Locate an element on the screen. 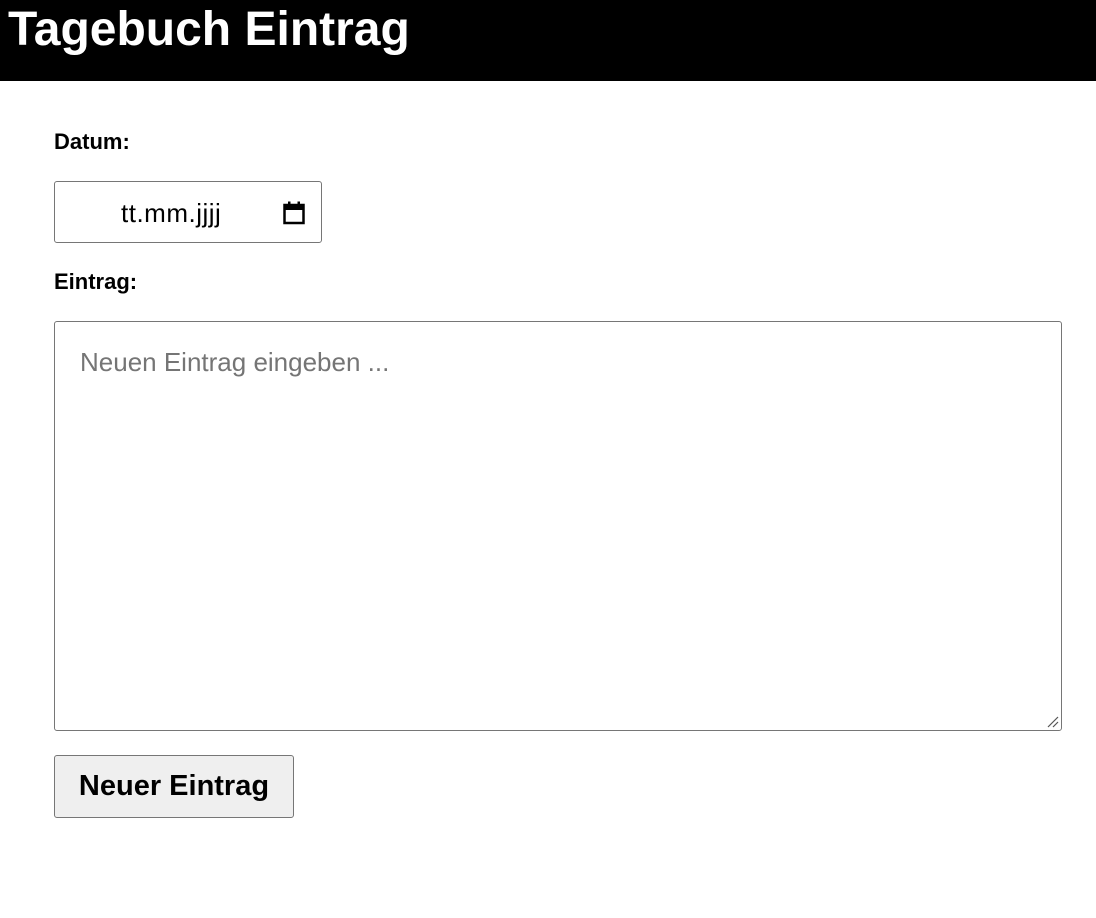 The image size is (1096, 918). page-title: Tagebuch Eintrag is located at coordinates (209, 29).